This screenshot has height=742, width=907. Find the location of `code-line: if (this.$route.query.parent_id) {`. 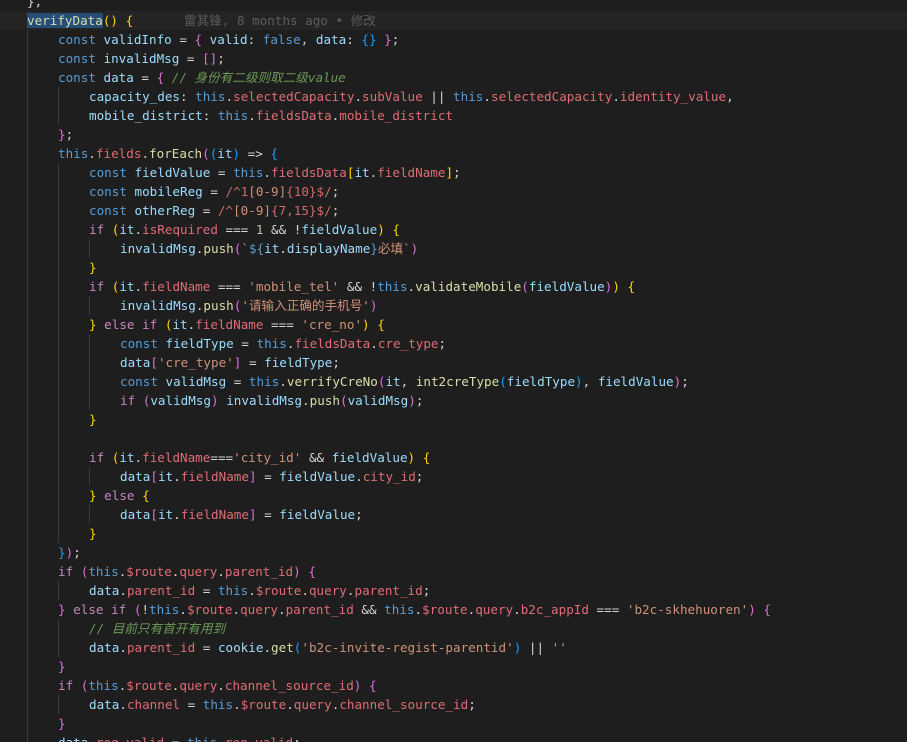

code-line: if (this.$route.query.parent_id) { is located at coordinates (453, 571).